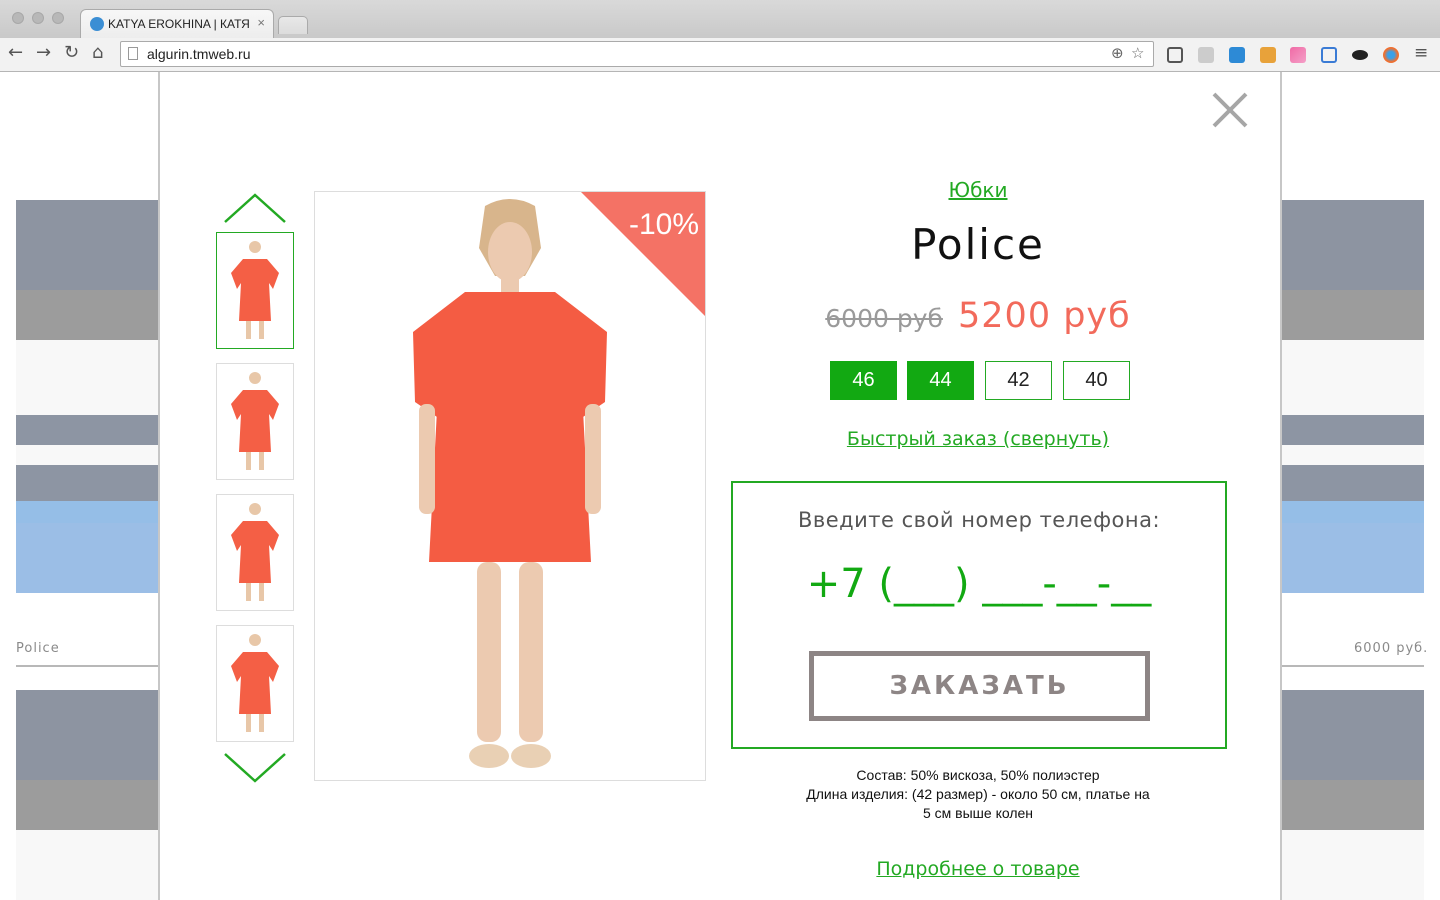  I want to click on description-line: Состав: 50% вискоза, 50% полиэстер, so click(978, 775).